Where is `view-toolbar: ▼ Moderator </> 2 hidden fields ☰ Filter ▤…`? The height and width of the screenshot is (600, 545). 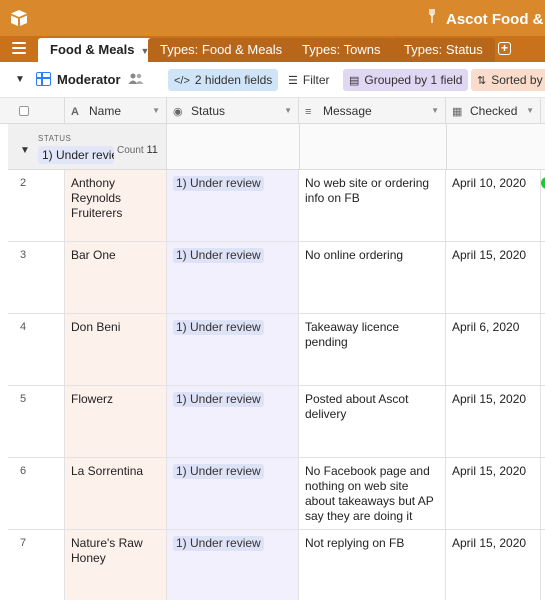
view-toolbar: ▼ Moderator </> 2 hidden fields ☰ Filter ▤… is located at coordinates (272, 80).